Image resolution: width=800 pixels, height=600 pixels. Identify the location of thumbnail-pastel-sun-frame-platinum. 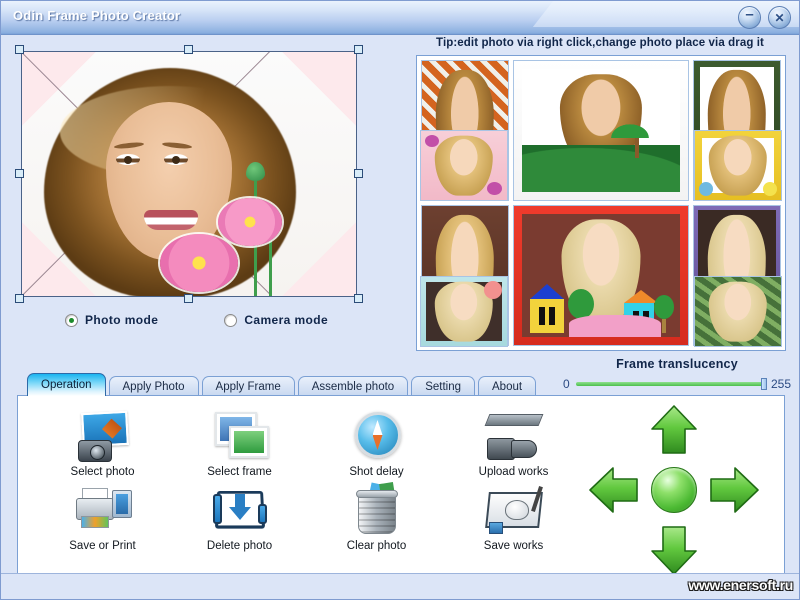
(464, 311).